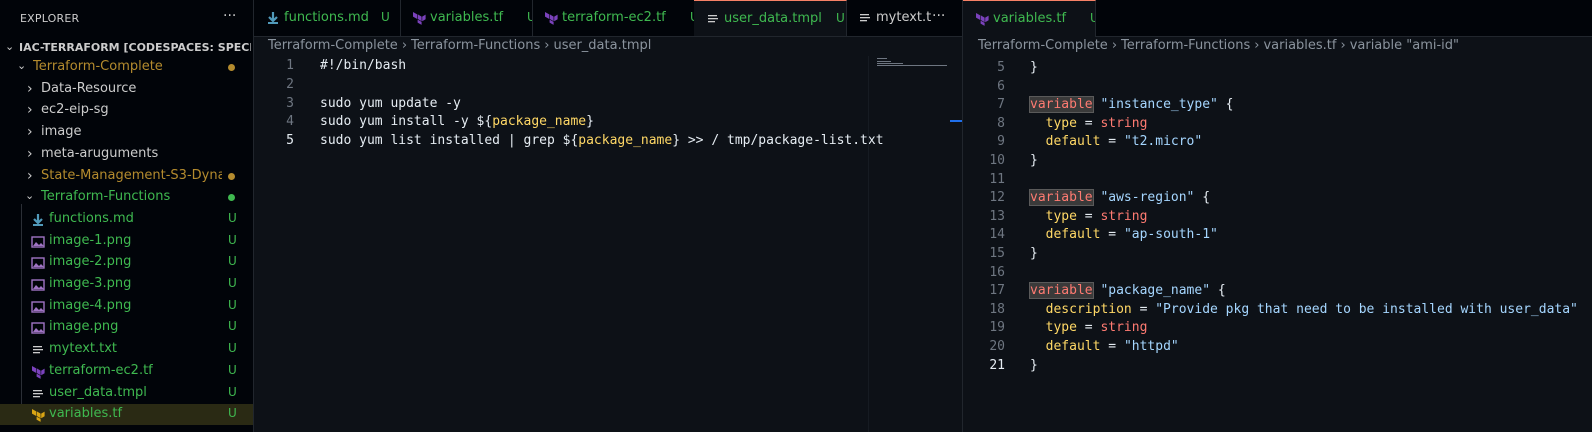 Image resolution: width=1592 pixels, height=442 pixels. Describe the element at coordinates (90, 283) in the screenshot. I see `tree-item-label: image-3.png` at that location.